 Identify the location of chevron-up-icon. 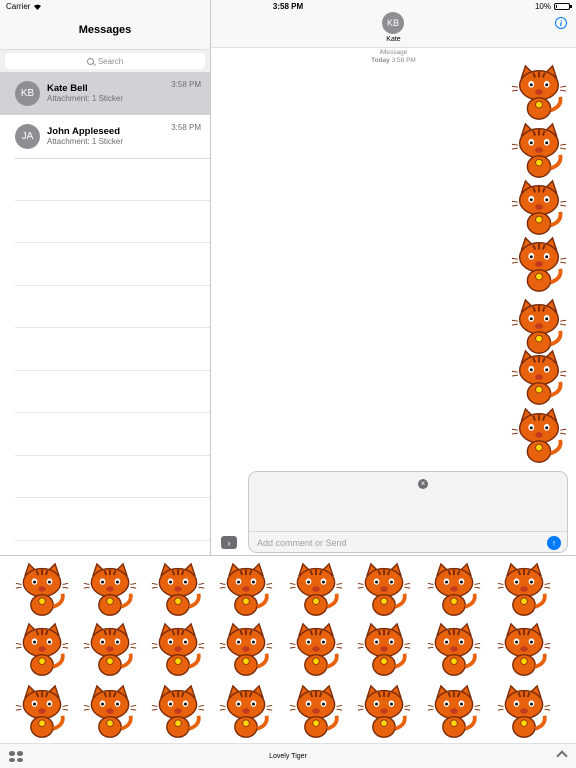
(562, 756).